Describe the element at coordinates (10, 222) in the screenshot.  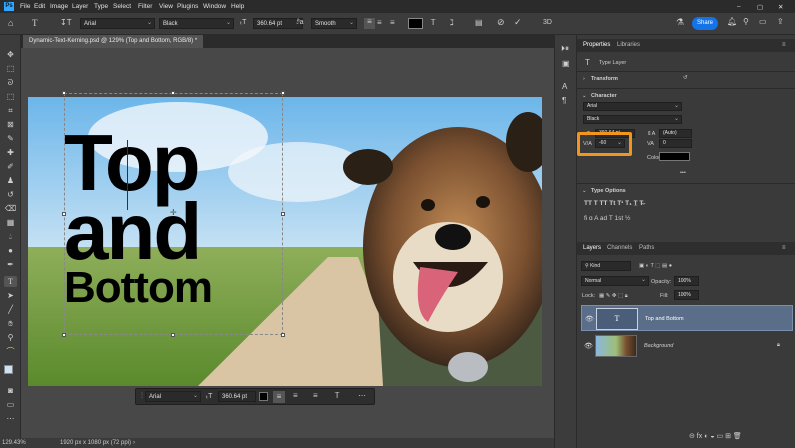
I see `gradient-icon: ▦` at that location.